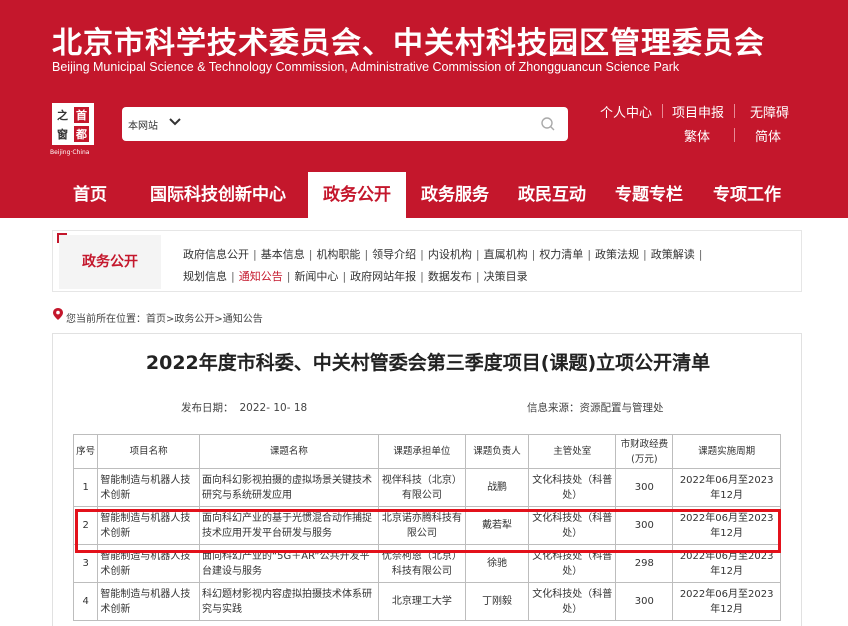  What do you see at coordinates (143, 124) in the screenshot?
I see `search-scope-select: 本网站` at bounding box center [143, 124].